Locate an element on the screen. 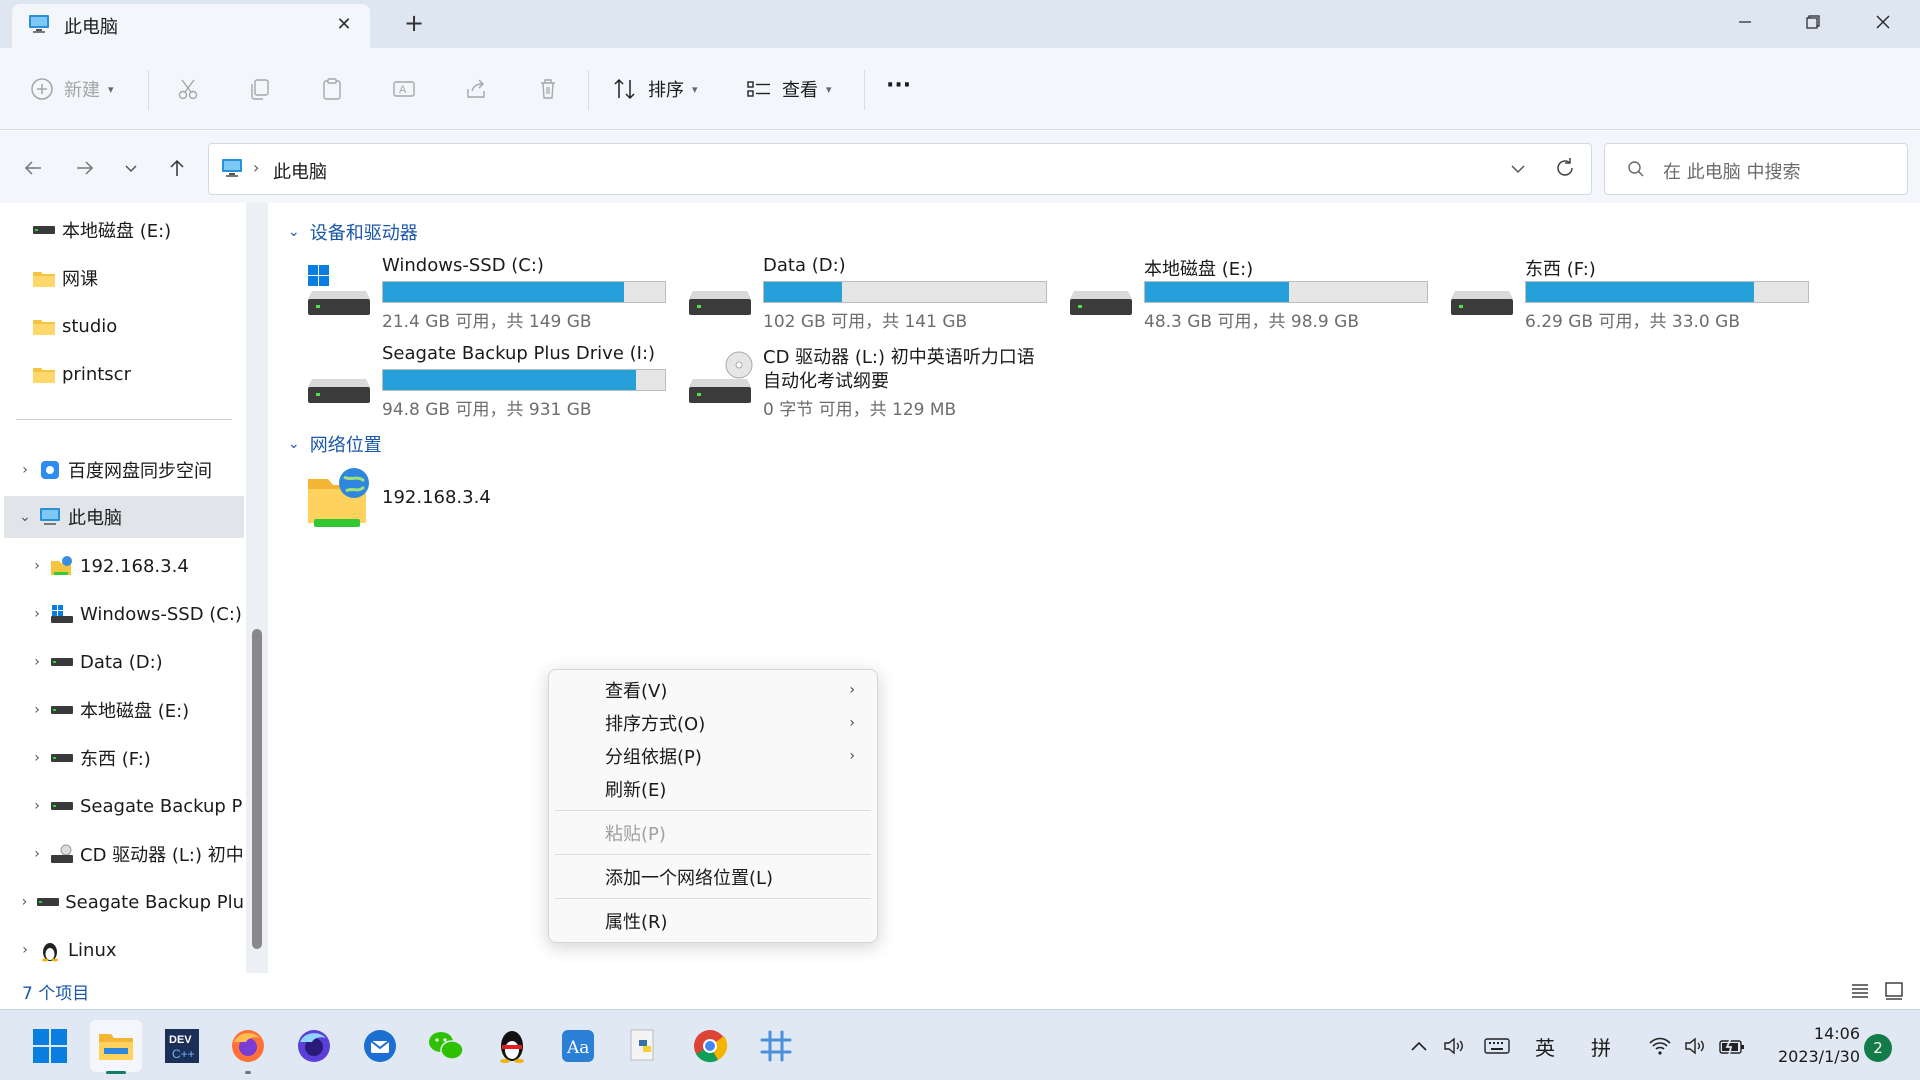 Image resolution: width=1920 pixels, height=1080 pixels. menu-item-view: 查看(V) › is located at coordinates (713, 690).